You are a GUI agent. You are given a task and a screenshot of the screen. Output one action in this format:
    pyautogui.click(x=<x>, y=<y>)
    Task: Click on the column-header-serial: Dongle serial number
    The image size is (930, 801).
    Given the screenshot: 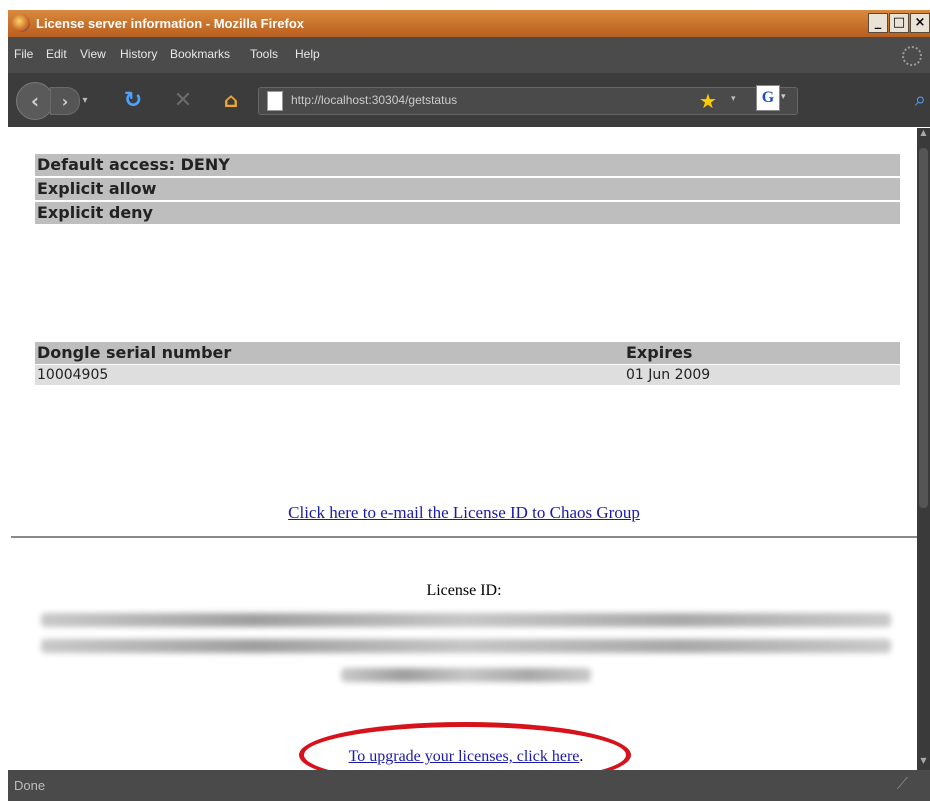 What is the action you would take?
    pyautogui.click(x=134, y=352)
    